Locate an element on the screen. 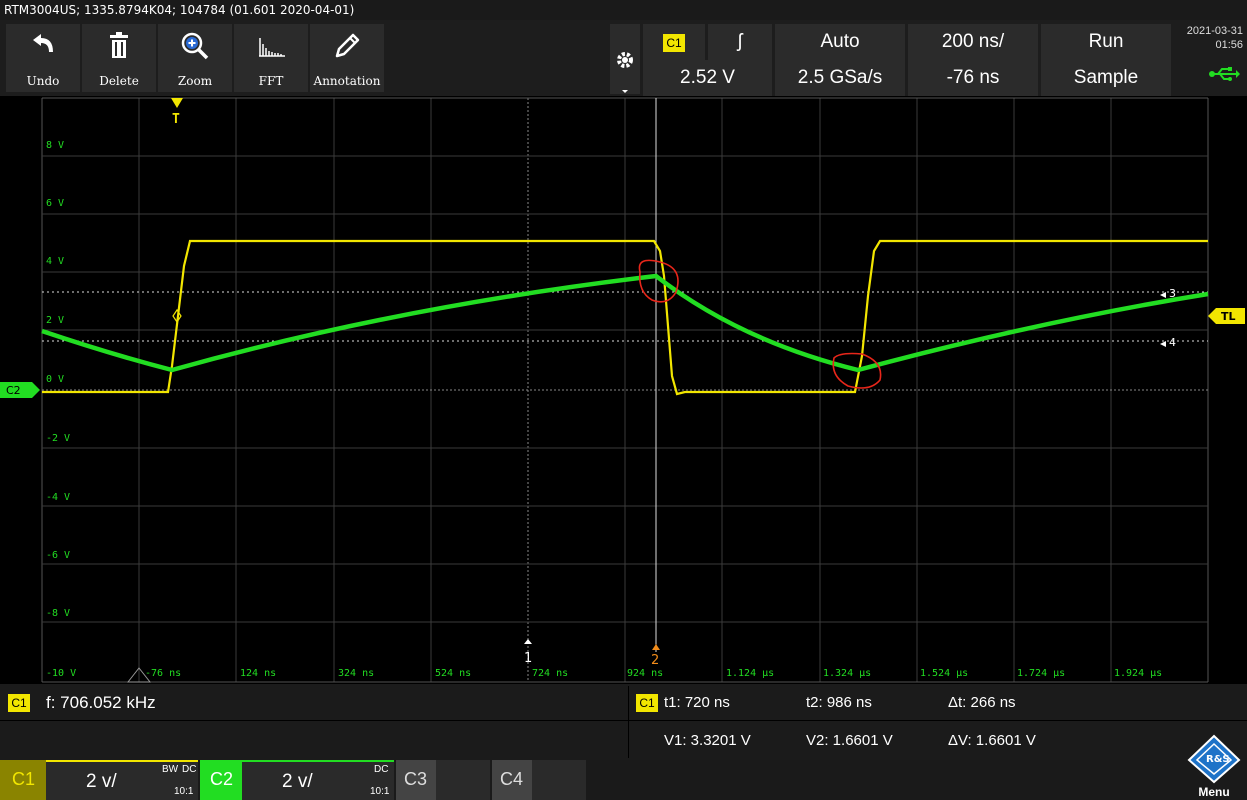 The width and height of the screenshot is (1247, 800). y-label-m2v: -2 V is located at coordinates (58, 438).